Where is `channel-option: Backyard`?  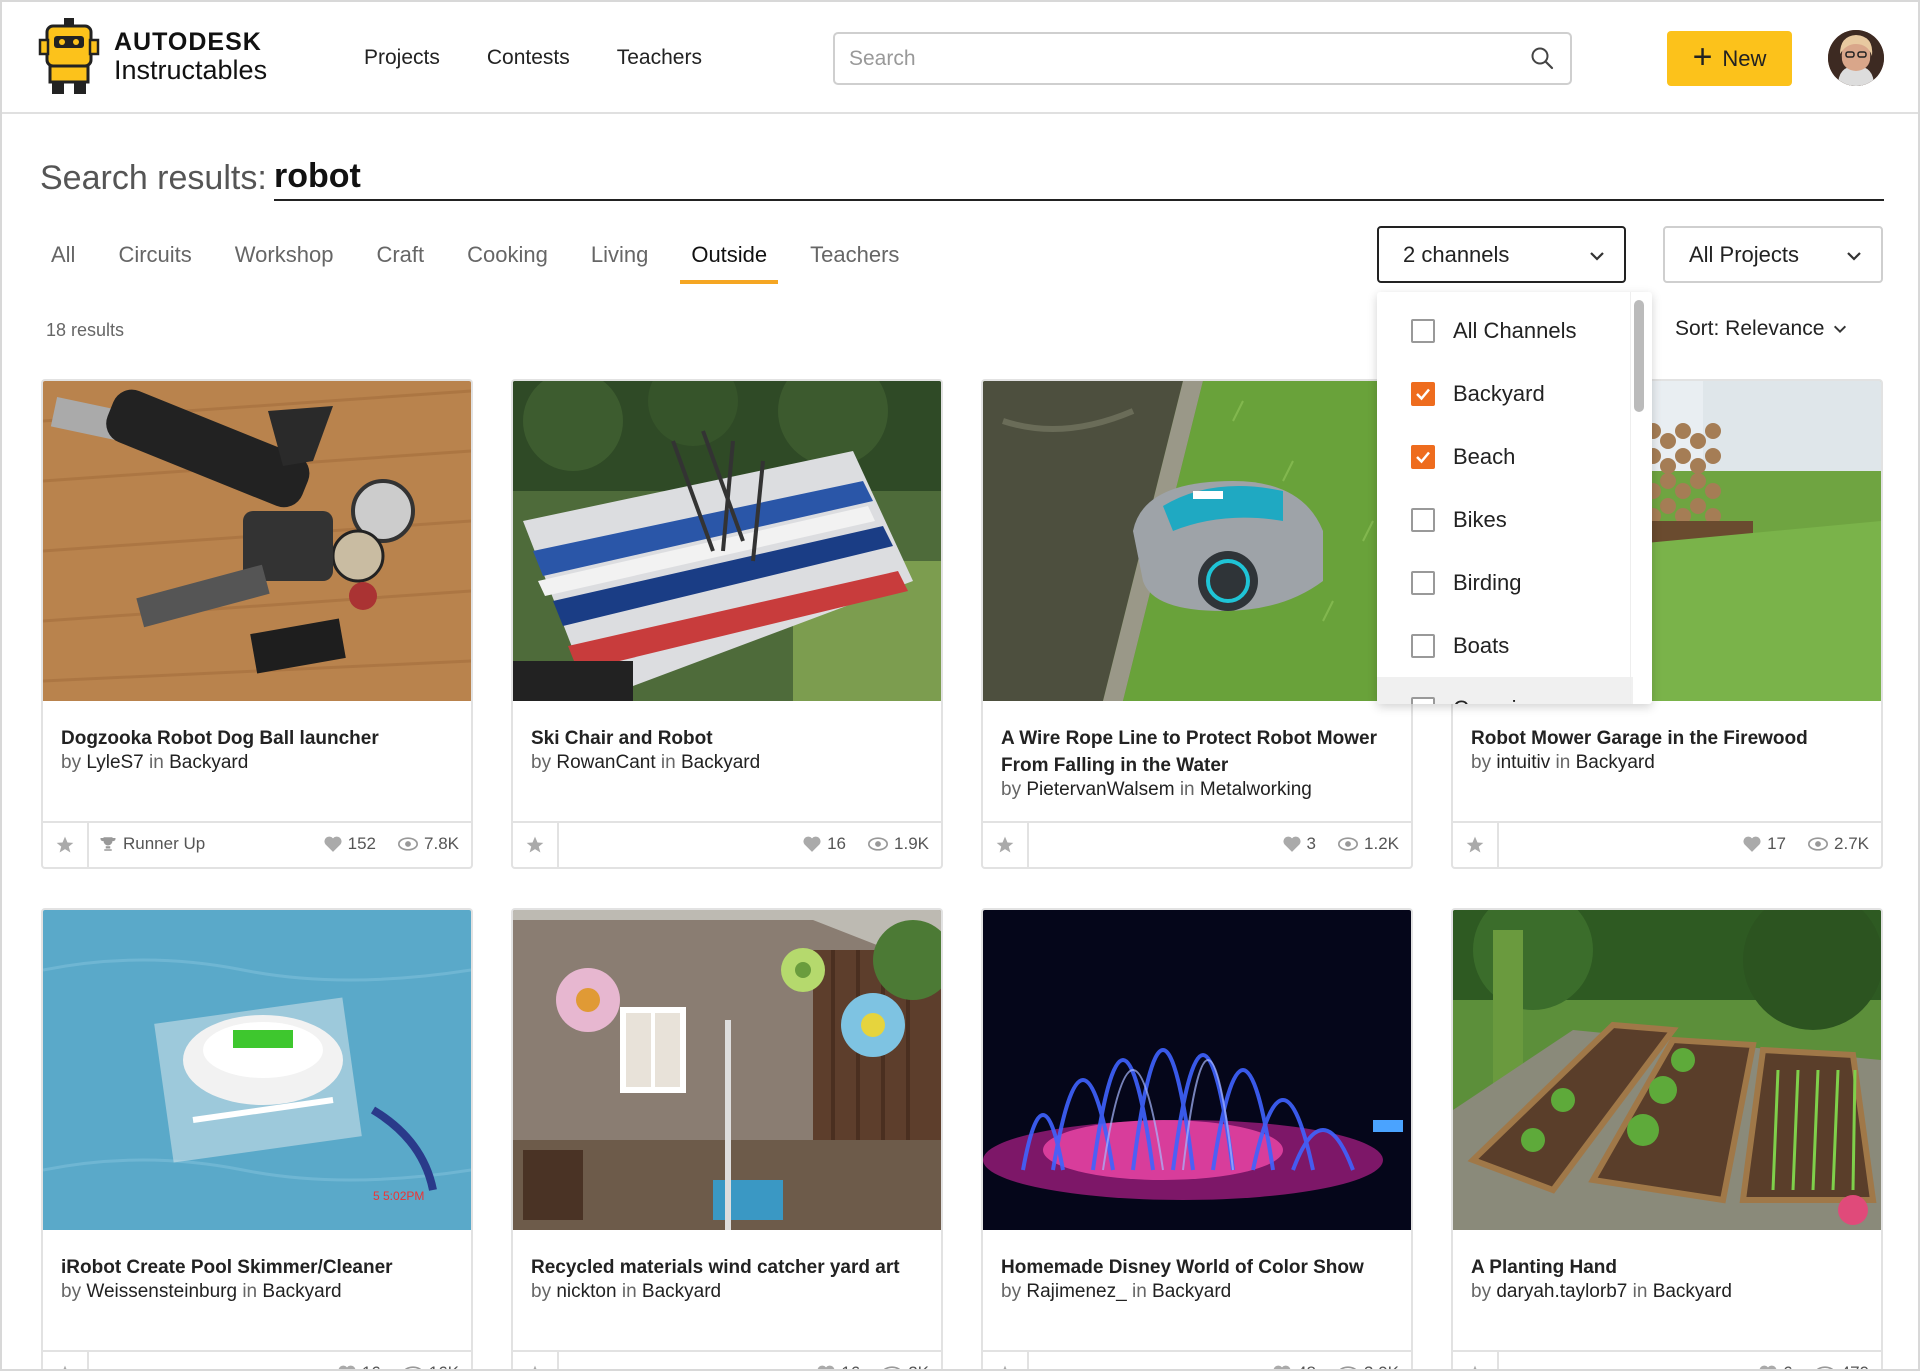
channel-option: Backyard is located at coordinates (1505, 393).